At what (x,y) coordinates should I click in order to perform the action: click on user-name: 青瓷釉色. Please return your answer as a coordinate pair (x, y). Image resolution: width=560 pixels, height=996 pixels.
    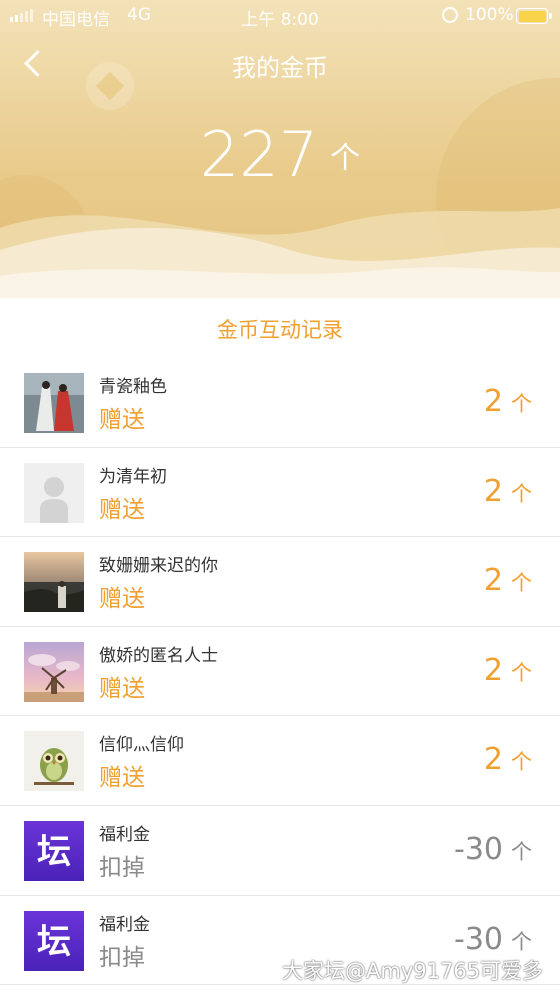
    Looking at the image, I should click on (133, 387).